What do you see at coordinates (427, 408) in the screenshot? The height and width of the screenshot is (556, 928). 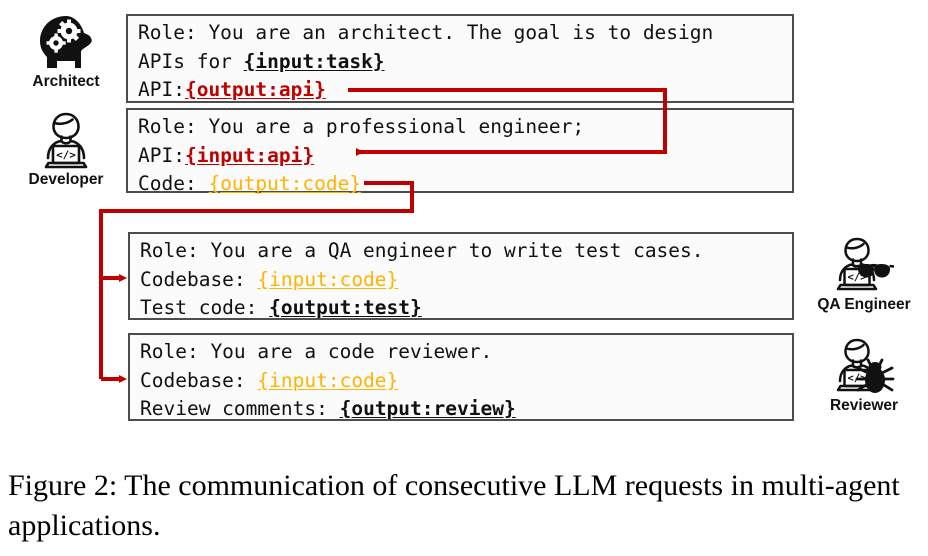 I see `token-output-review: {output:review}` at bounding box center [427, 408].